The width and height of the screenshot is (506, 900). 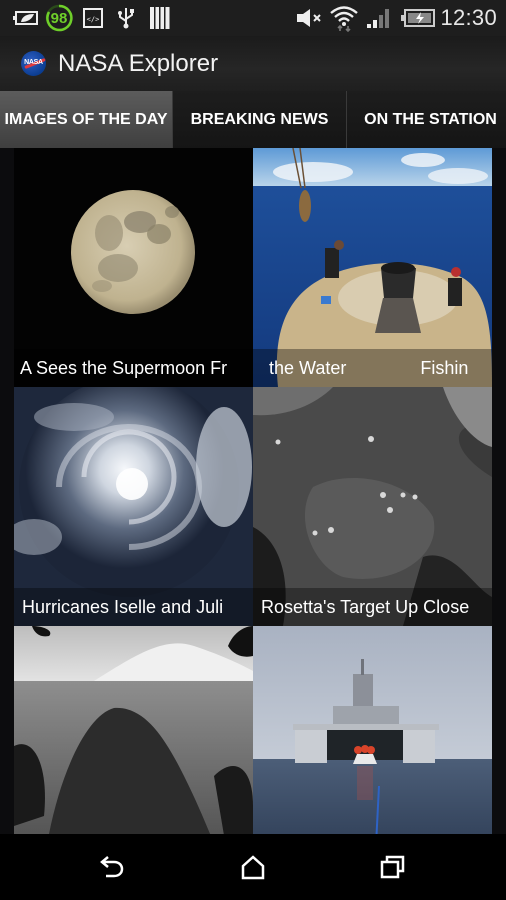 I want to click on nasa-logo-icon: NASA, so click(x=33, y=63).